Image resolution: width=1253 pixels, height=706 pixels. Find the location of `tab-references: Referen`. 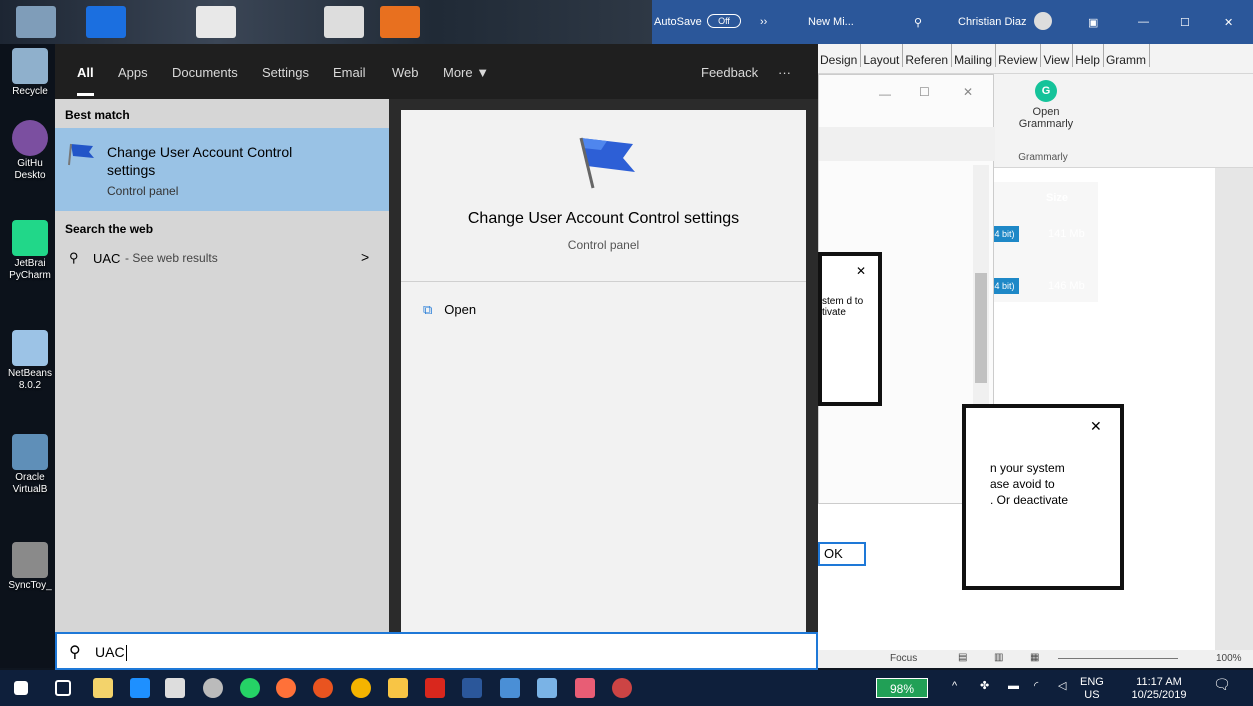

tab-references: Referen is located at coordinates (928, 55).